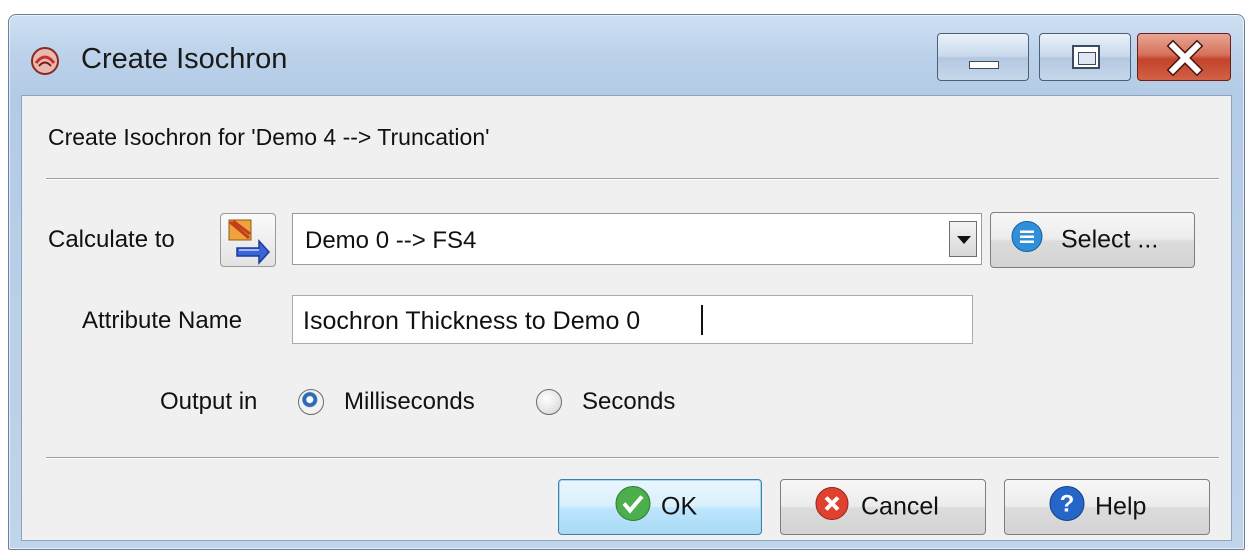  I want to click on app-icon, so click(45, 61).